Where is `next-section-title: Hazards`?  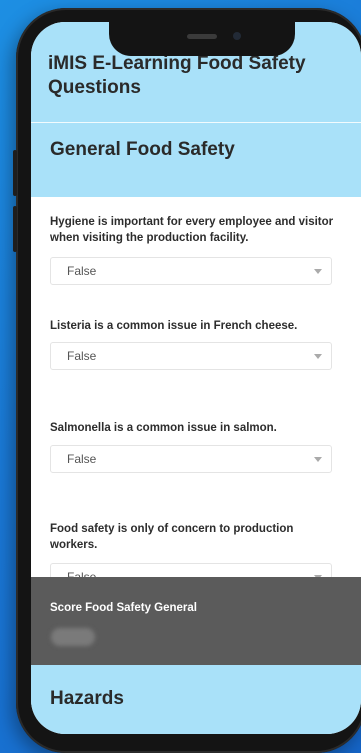 next-section-title: Hazards is located at coordinates (87, 698).